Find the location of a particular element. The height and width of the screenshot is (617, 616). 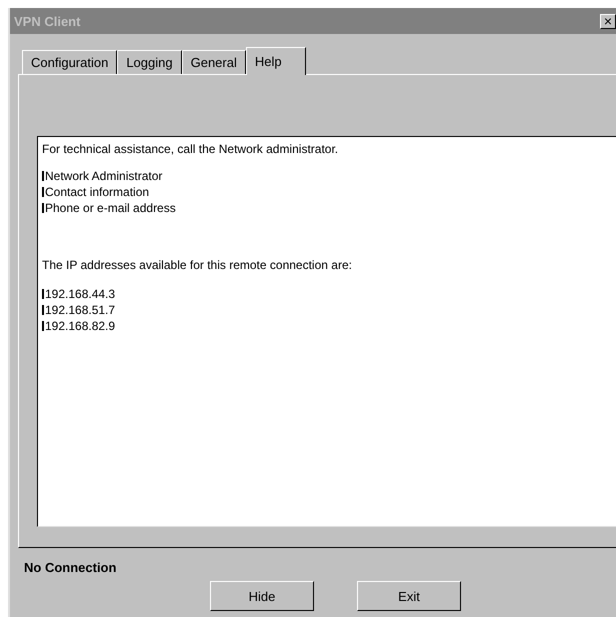

ip-address: 192.168.44.3 is located at coordinates (80, 294).